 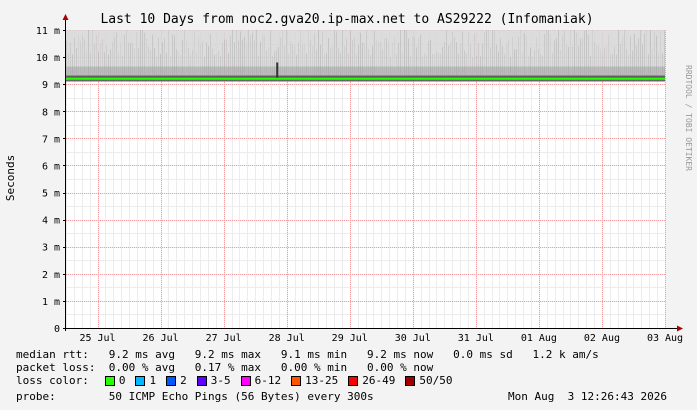 I want to click on y-tick-label: 9 m, so click(x=51, y=85).